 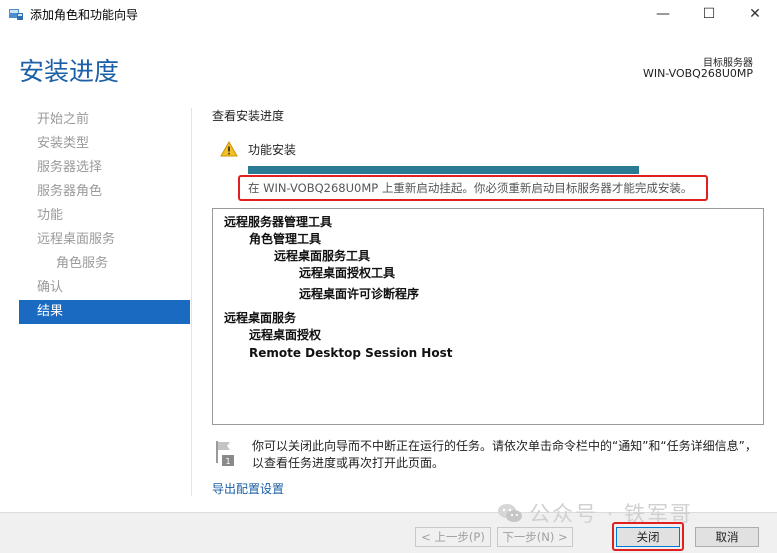 I want to click on result-item: 远程服务器管理工具, so click(x=278, y=222).